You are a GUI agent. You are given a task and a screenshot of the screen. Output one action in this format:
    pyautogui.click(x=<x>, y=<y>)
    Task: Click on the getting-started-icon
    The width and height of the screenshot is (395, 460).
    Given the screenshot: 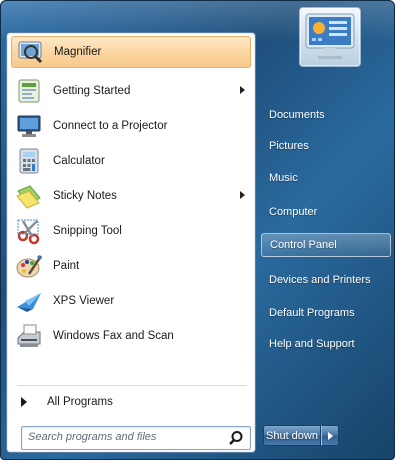 What is the action you would take?
    pyautogui.click(x=29, y=91)
    